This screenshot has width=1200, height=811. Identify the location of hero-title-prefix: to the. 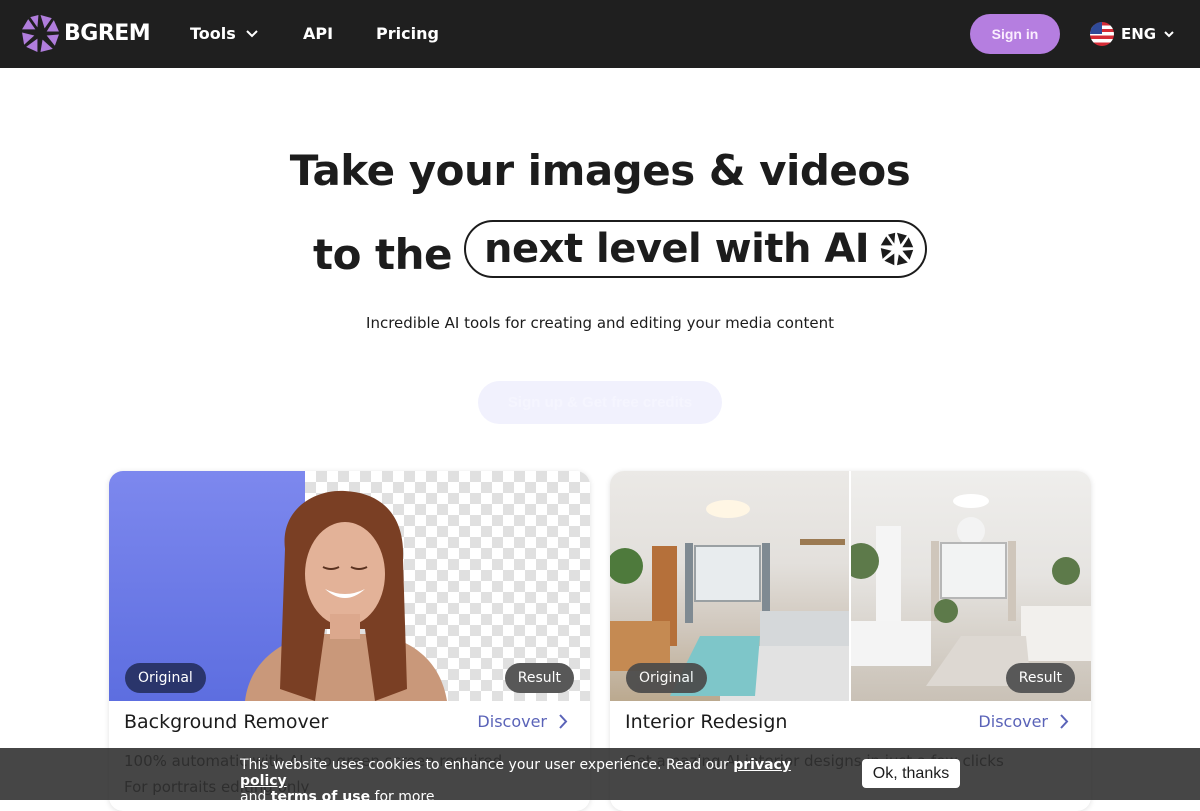
(383, 254).